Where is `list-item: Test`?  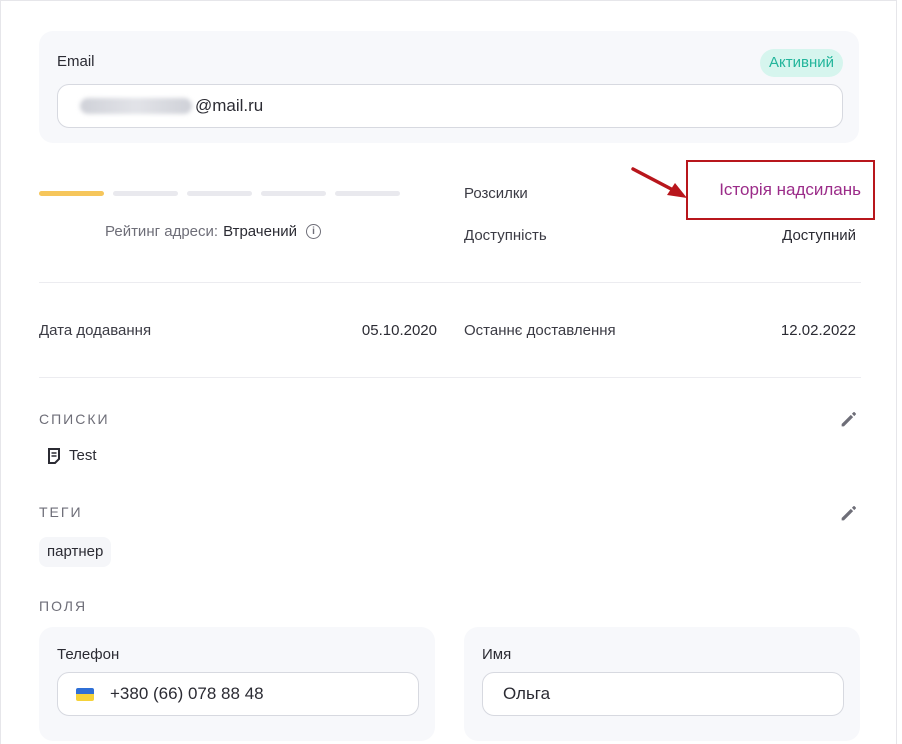 list-item: Test is located at coordinates (72, 455).